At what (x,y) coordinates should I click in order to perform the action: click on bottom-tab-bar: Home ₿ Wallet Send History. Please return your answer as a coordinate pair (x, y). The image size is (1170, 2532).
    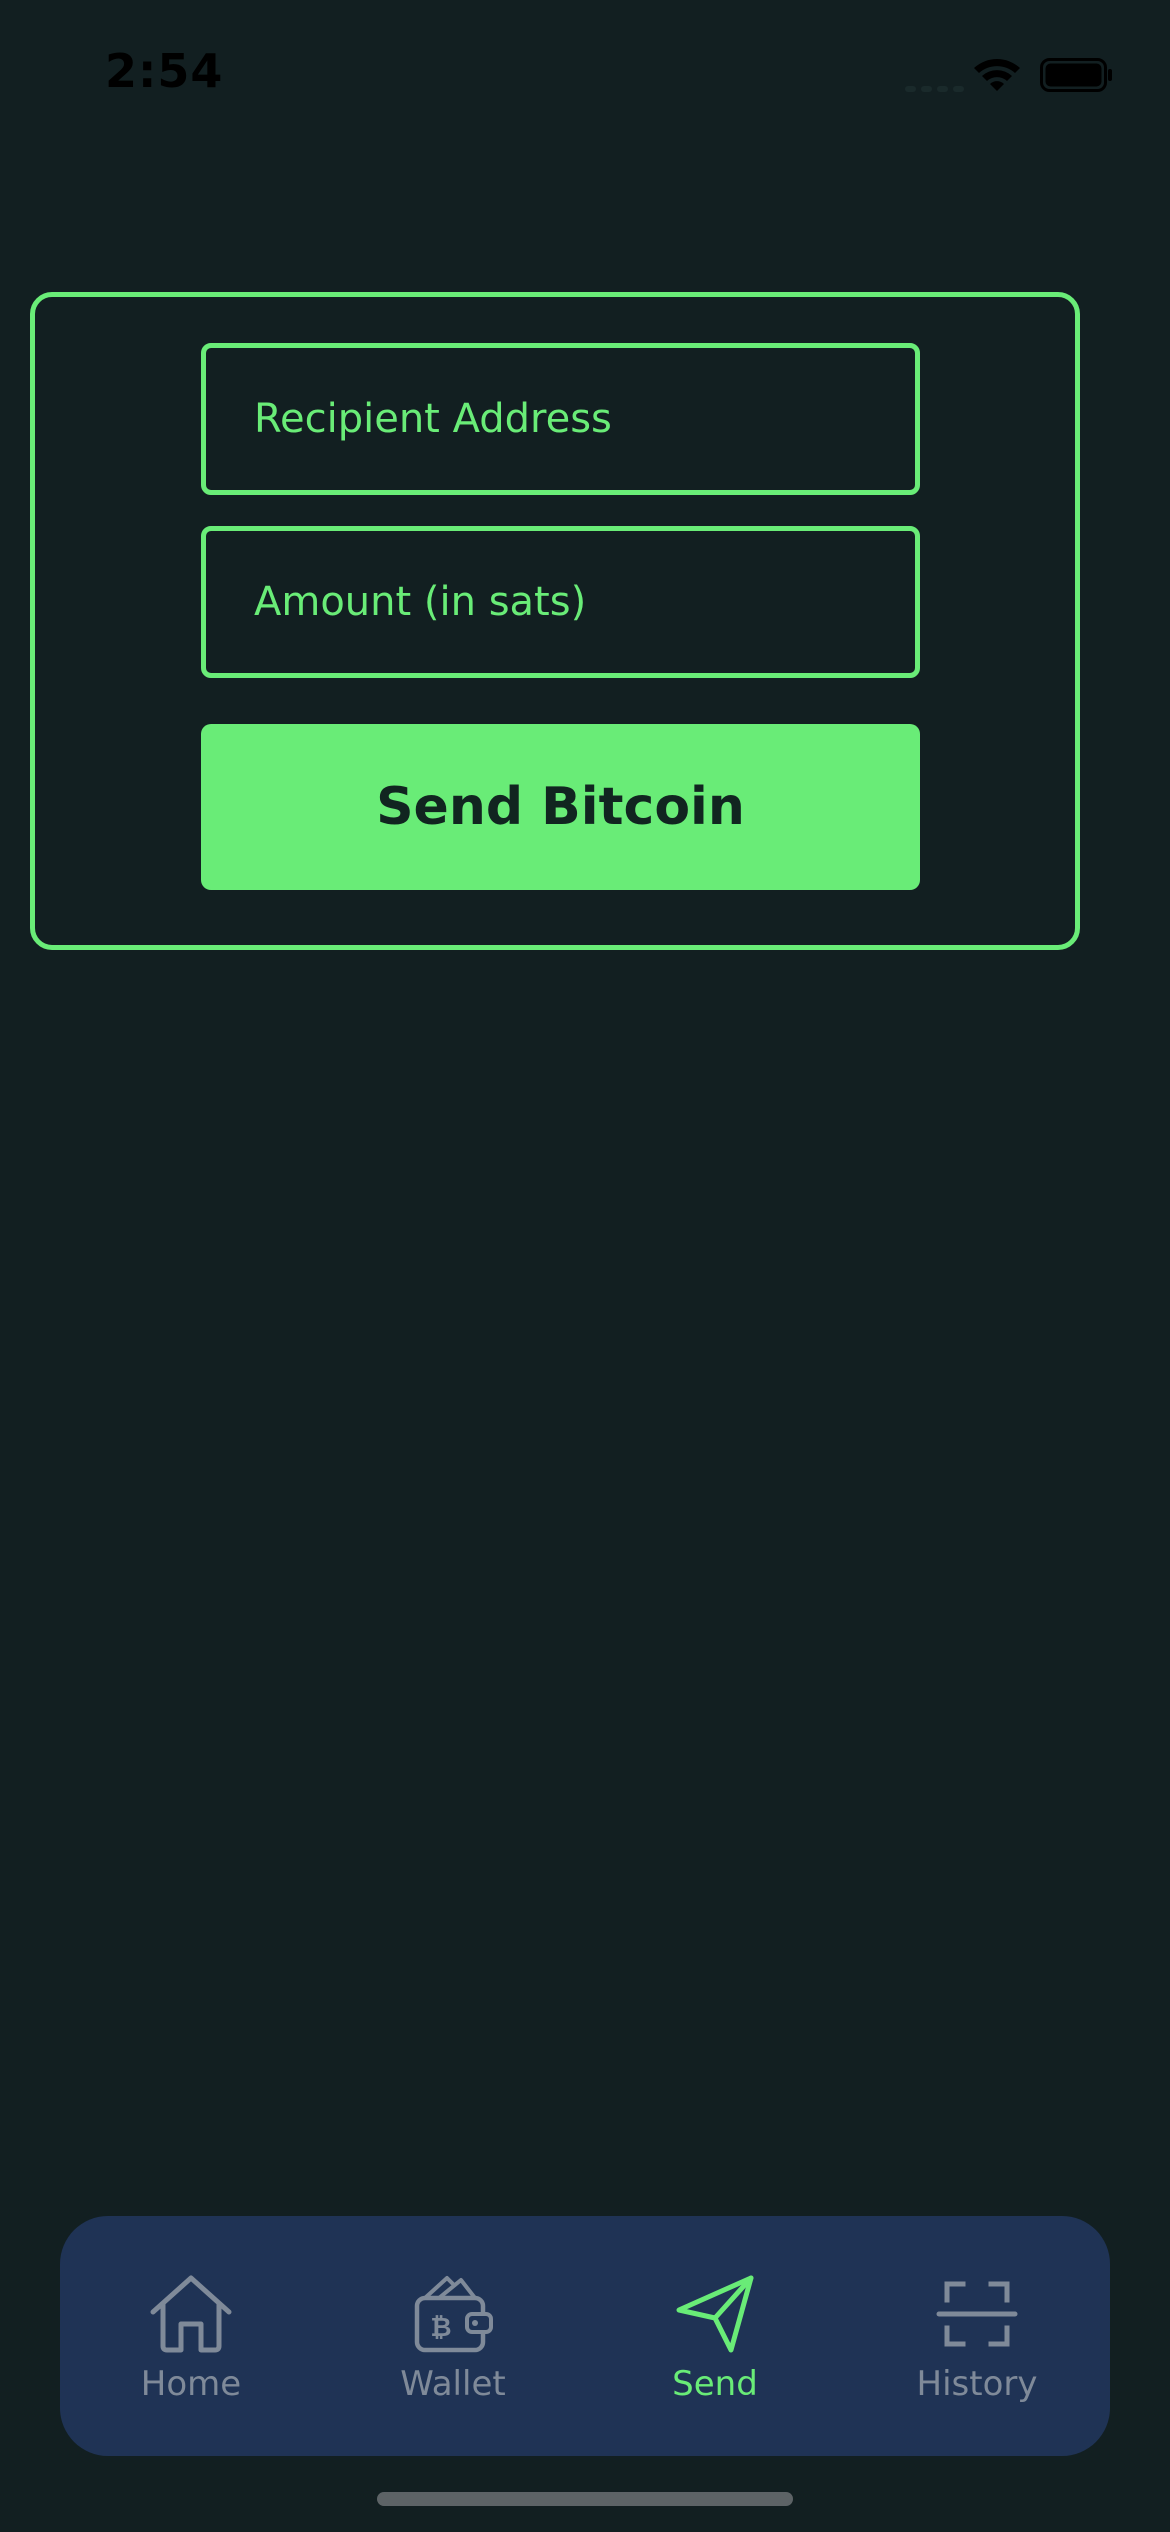
    Looking at the image, I should click on (585, 2336).